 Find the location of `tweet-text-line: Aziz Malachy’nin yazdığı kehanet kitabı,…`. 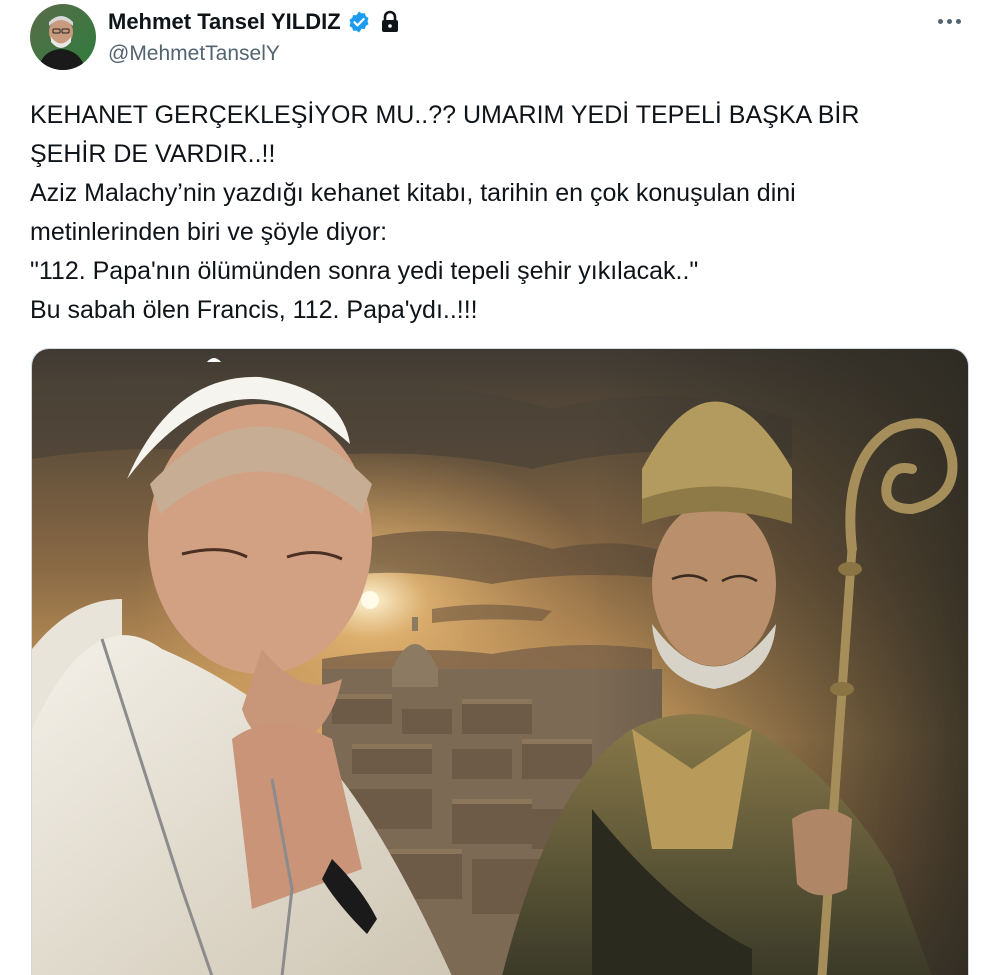

tweet-text-line: Aziz Malachy’nin yazdığı kehanet kitabı,… is located at coordinates (413, 193).